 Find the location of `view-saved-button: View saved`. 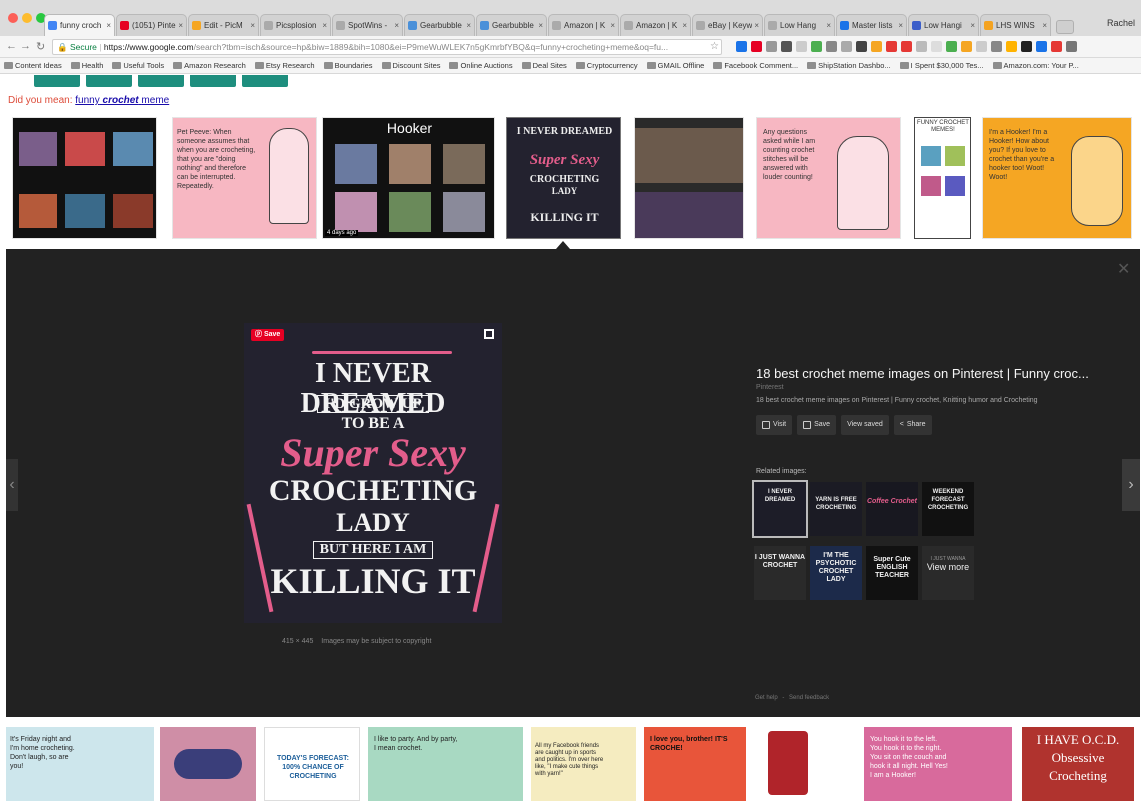

view-saved-button: View saved is located at coordinates (865, 425).